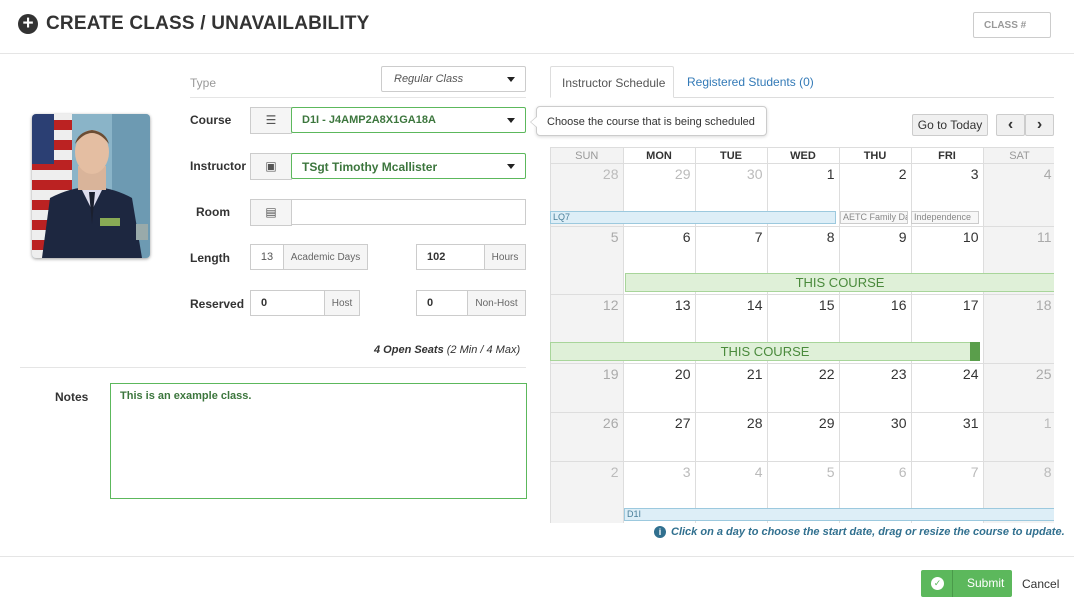 The image size is (1074, 608). I want to click on length-label: Length, so click(210, 258).